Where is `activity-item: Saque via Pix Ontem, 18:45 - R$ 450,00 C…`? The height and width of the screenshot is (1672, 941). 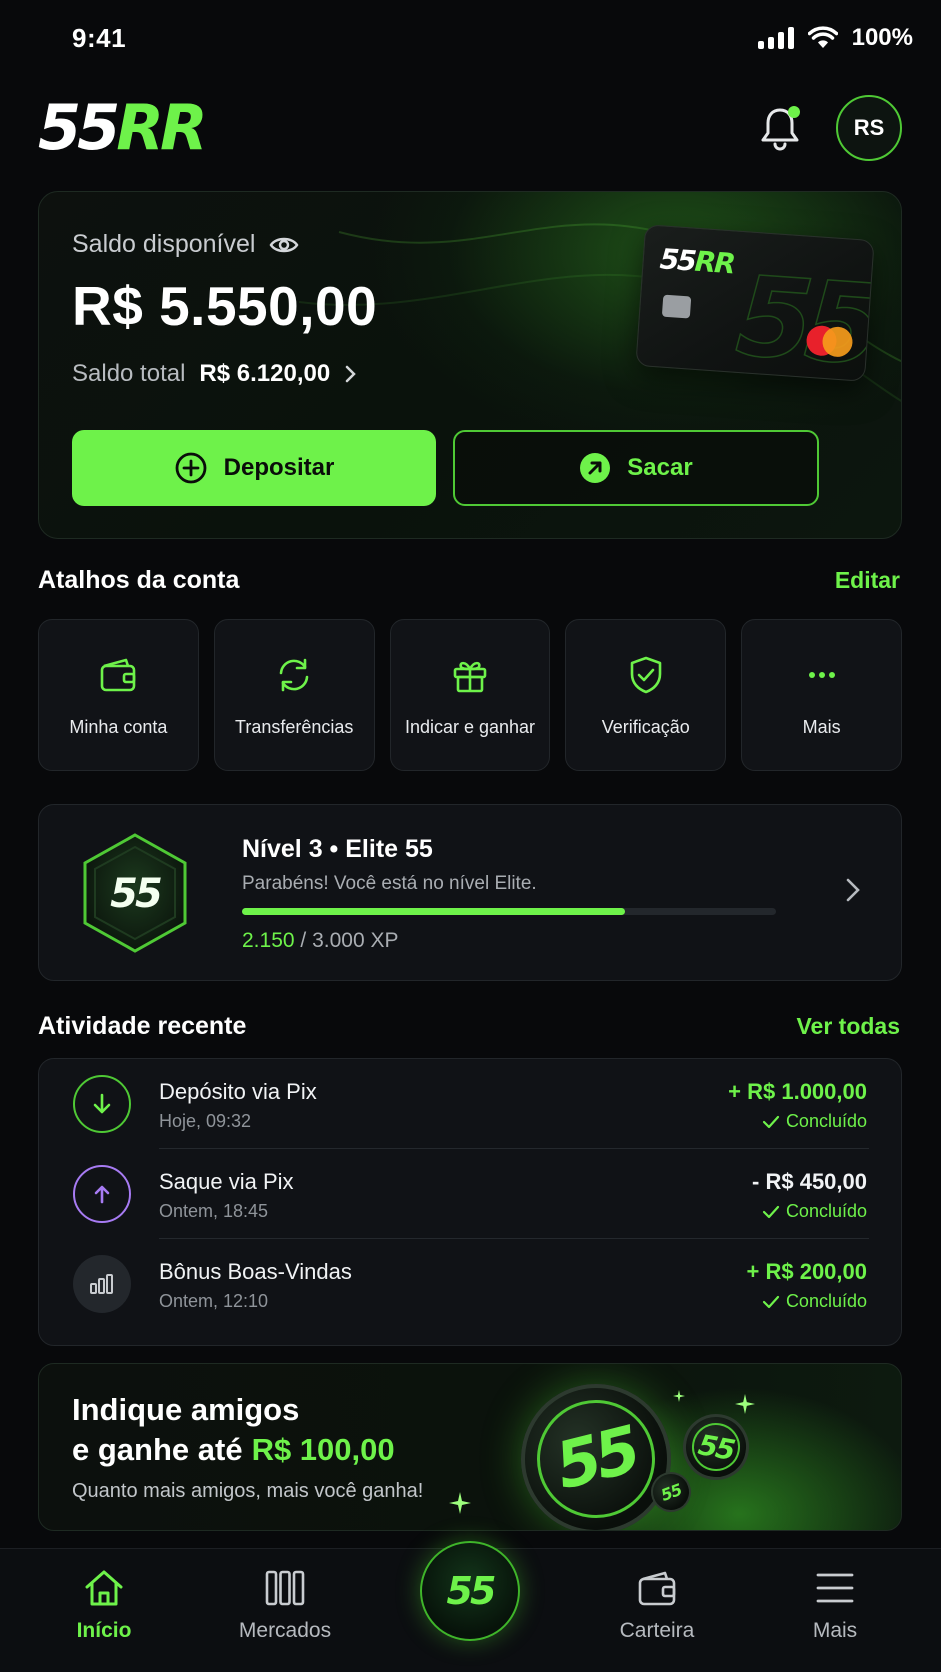 activity-item: Saque via Pix Ontem, 18:45 - R$ 450,00 C… is located at coordinates (471, 1194).